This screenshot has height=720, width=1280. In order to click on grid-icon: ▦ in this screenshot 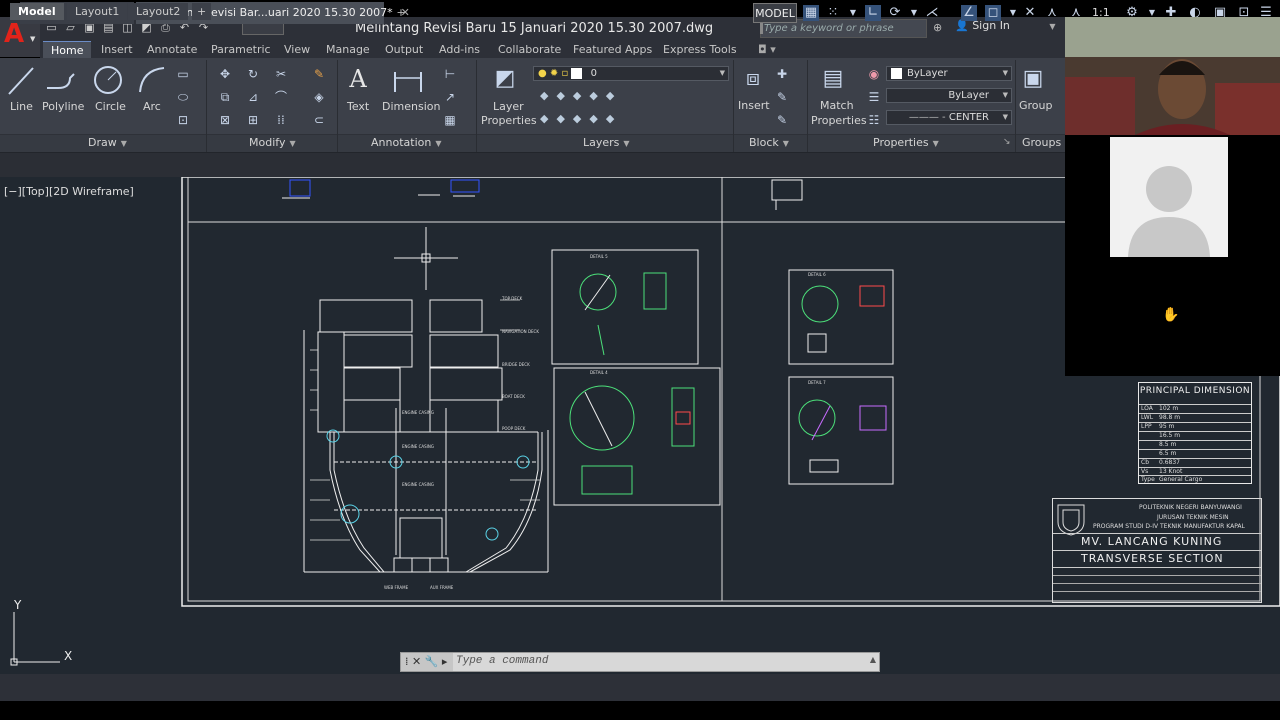, I will do `click(811, 13)`.